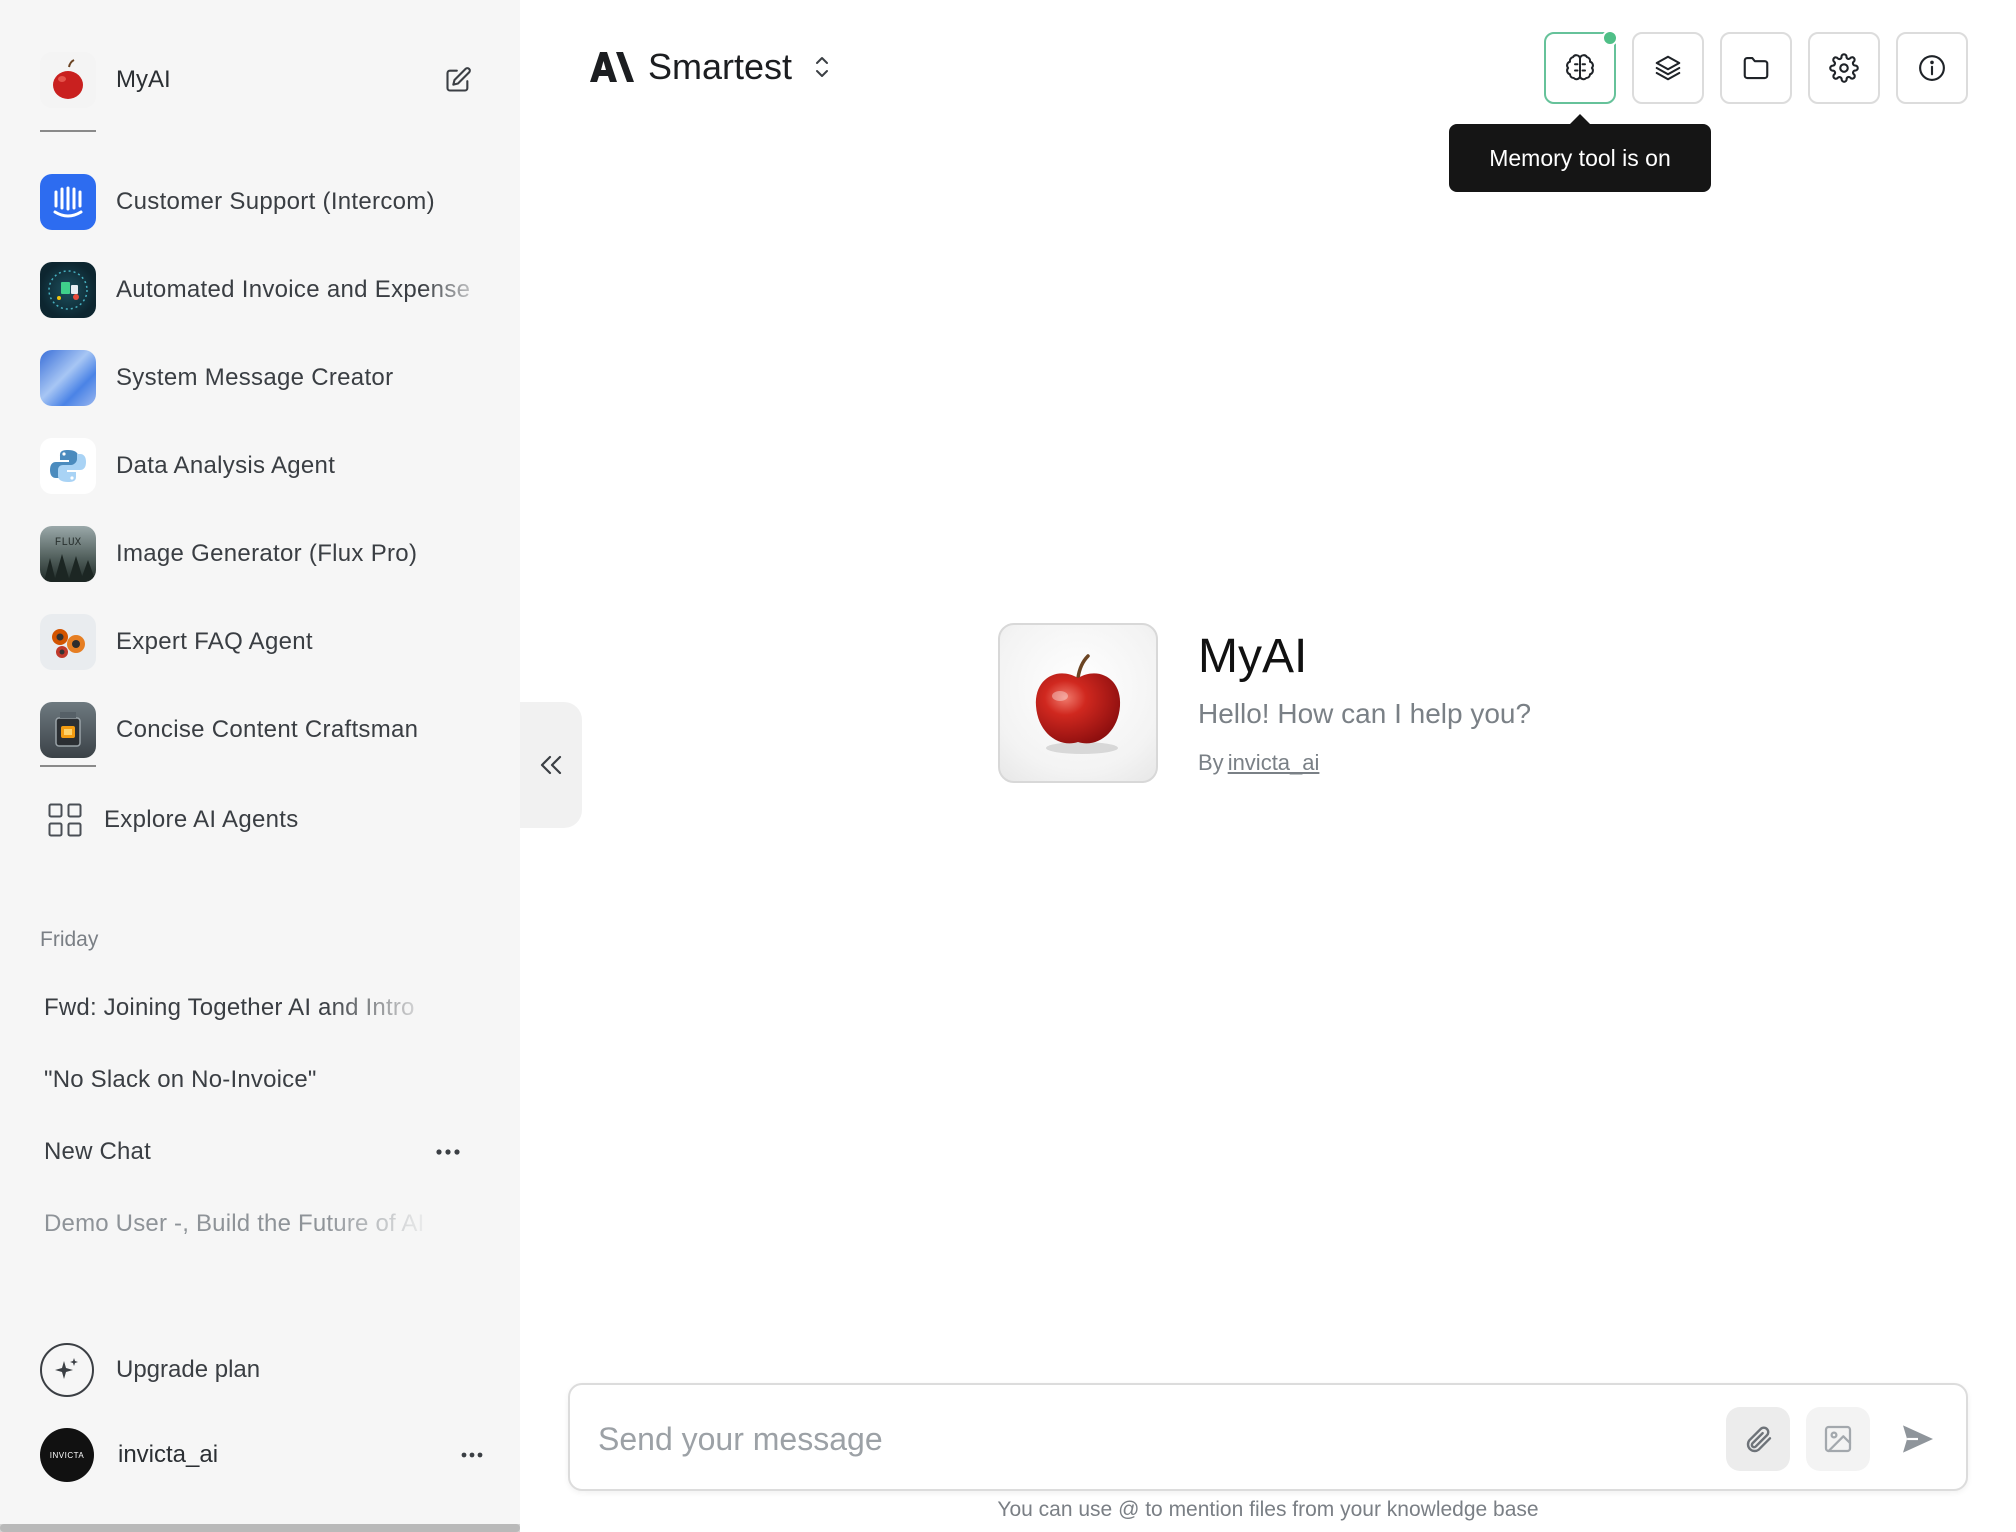 Image resolution: width=2016 pixels, height=1532 pixels. Describe the element at coordinates (188, 1369) in the screenshot. I see `upgrade-label: Upgrade plan` at that location.